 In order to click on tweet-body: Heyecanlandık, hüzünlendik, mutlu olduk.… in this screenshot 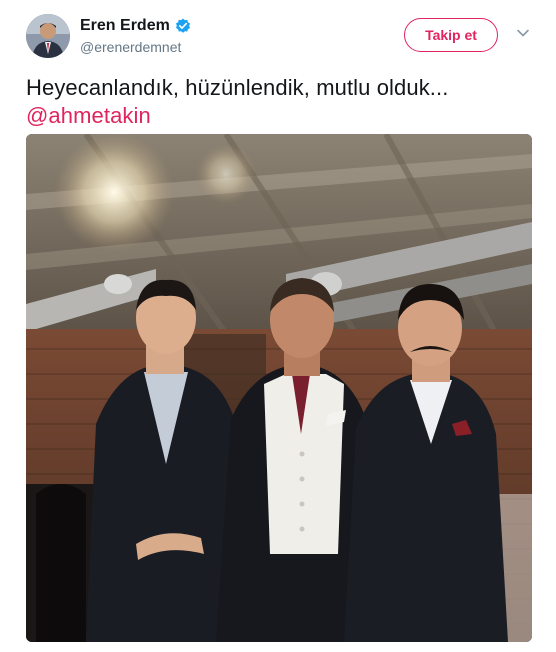, I will do `click(237, 87)`.